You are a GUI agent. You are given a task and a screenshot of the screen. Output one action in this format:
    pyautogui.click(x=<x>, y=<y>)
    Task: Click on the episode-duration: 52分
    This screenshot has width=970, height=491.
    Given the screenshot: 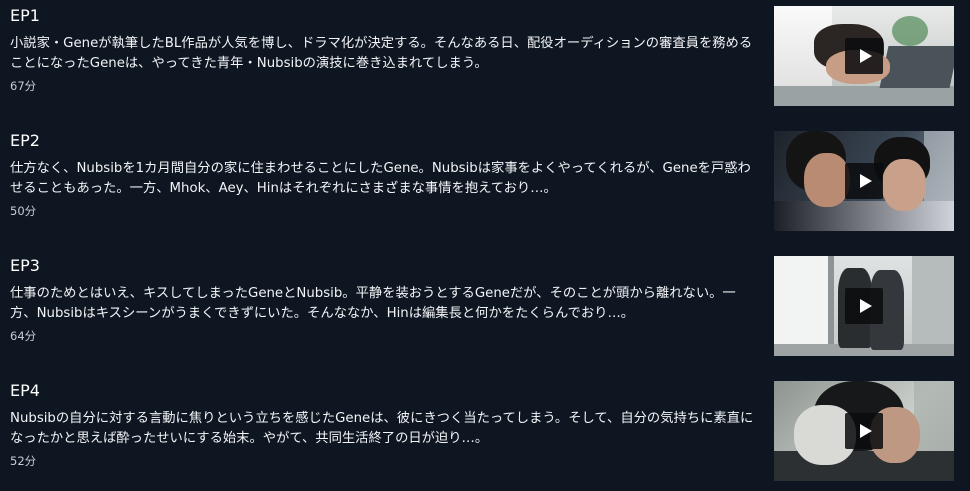 What is the action you would take?
    pyautogui.click(x=23, y=461)
    